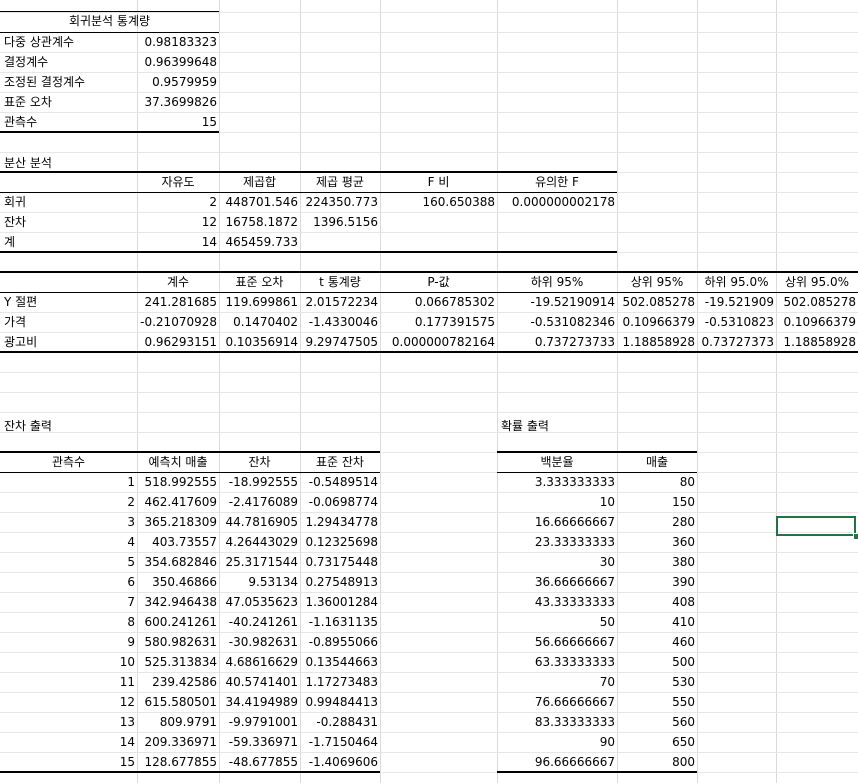 The width and height of the screenshot is (858, 783). What do you see at coordinates (178, 582) in the screenshot?
I see `resid-value: 350.46866` at bounding box center [178, 582].